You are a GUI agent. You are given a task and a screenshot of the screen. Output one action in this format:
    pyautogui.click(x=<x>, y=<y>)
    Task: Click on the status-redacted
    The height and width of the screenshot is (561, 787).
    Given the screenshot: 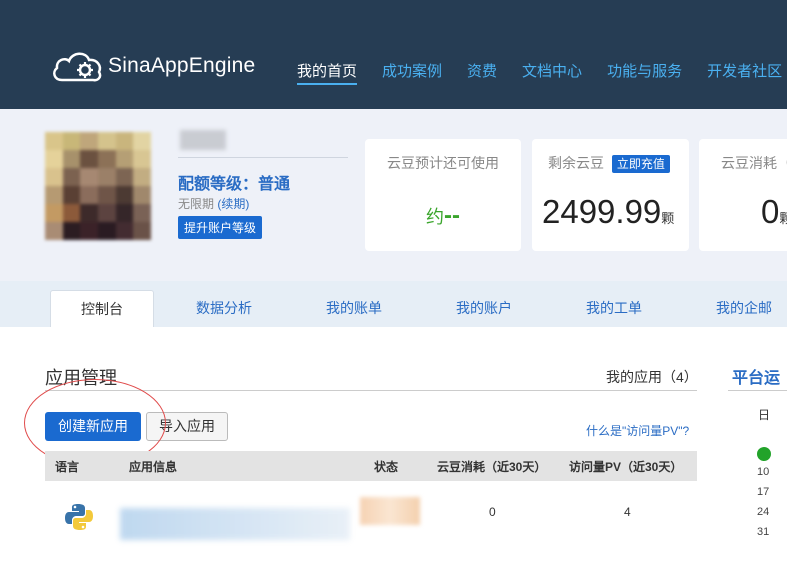 What is the action you would take?
    pyautogui.click(x=390, y=511)
    